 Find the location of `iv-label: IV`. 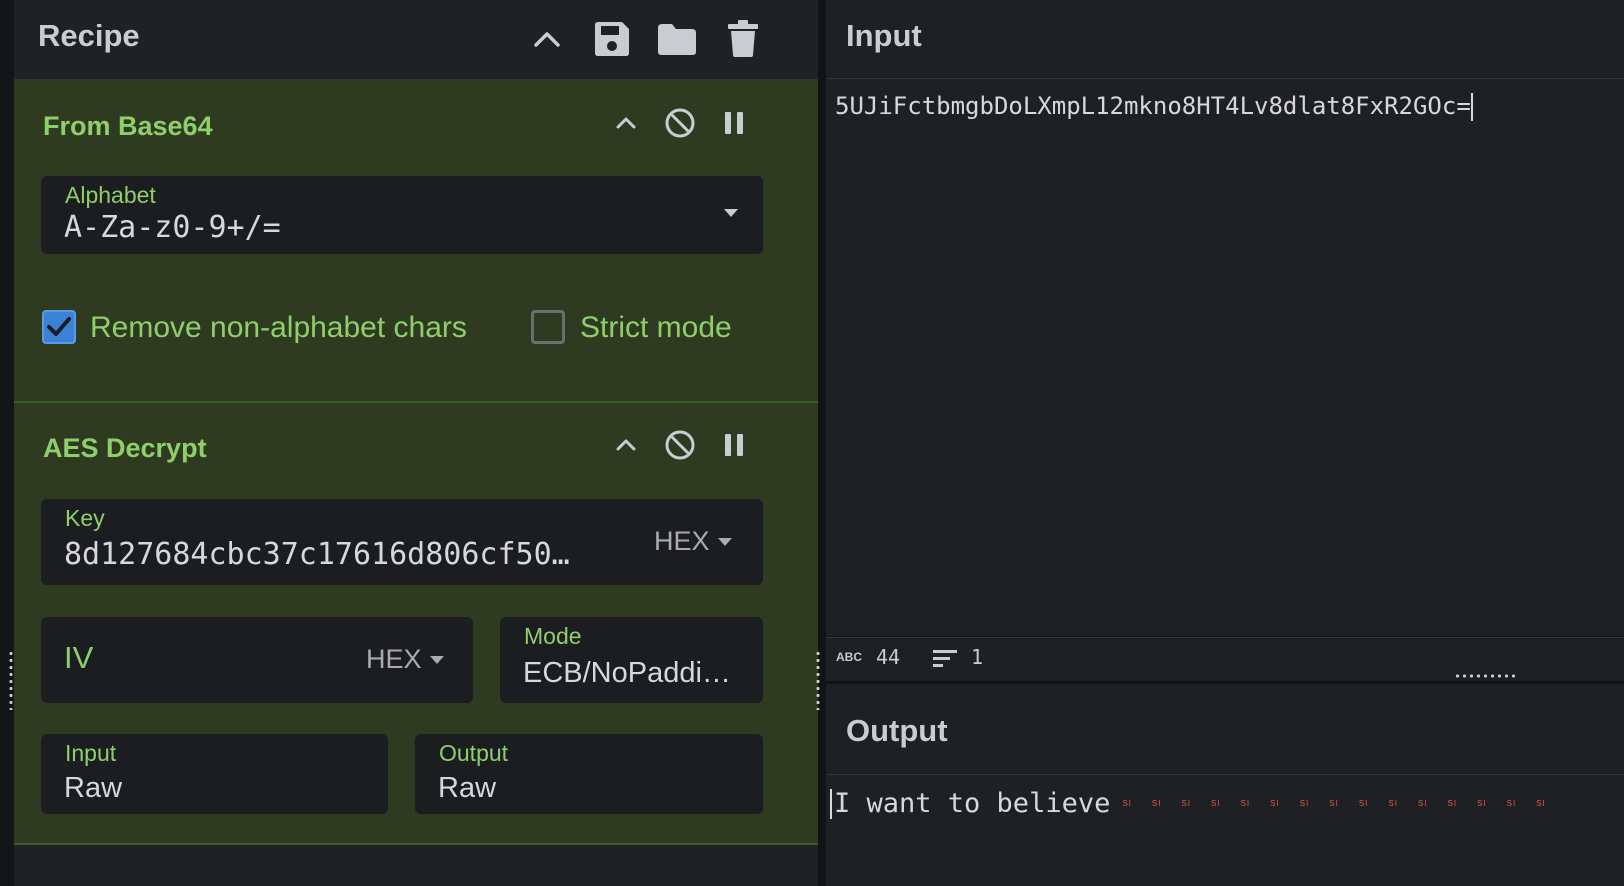

iv-label: IV is located at coordinates (79, 657).